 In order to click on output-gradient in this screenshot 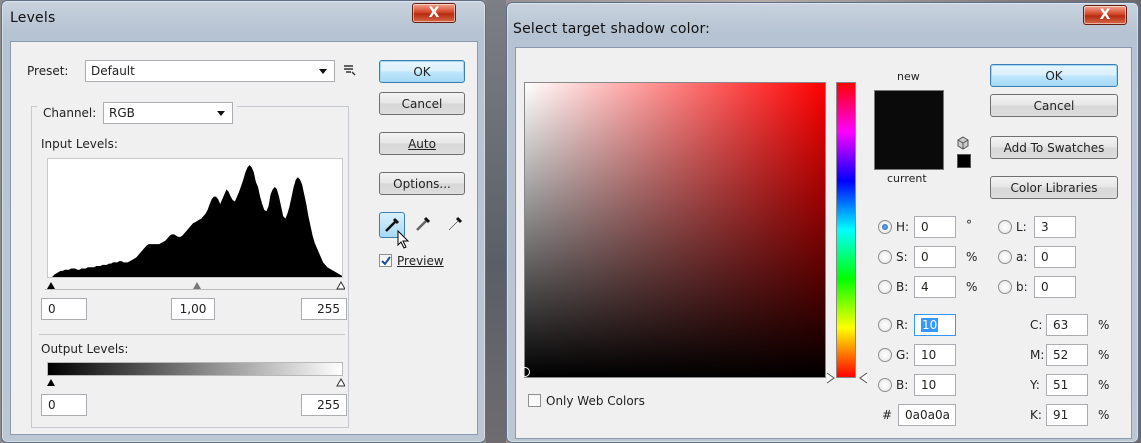, I will do `click(195, 369)`.